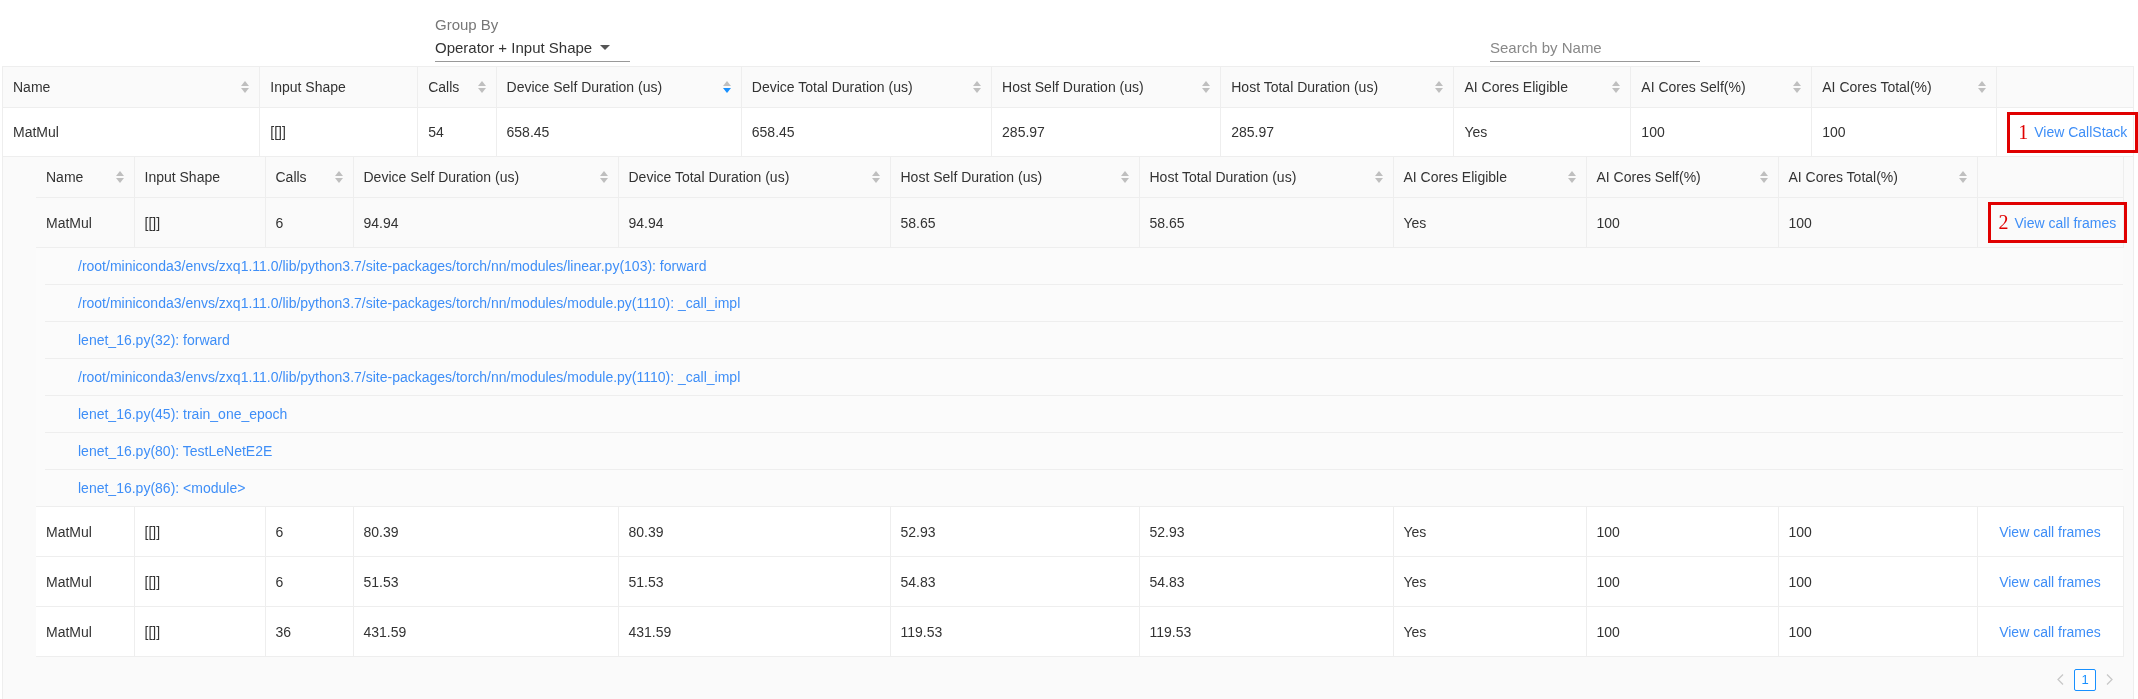 This screenshot has height=699, width=2138. I want to click on group-by-select: Operator + Input Shape, so click(532, 50).